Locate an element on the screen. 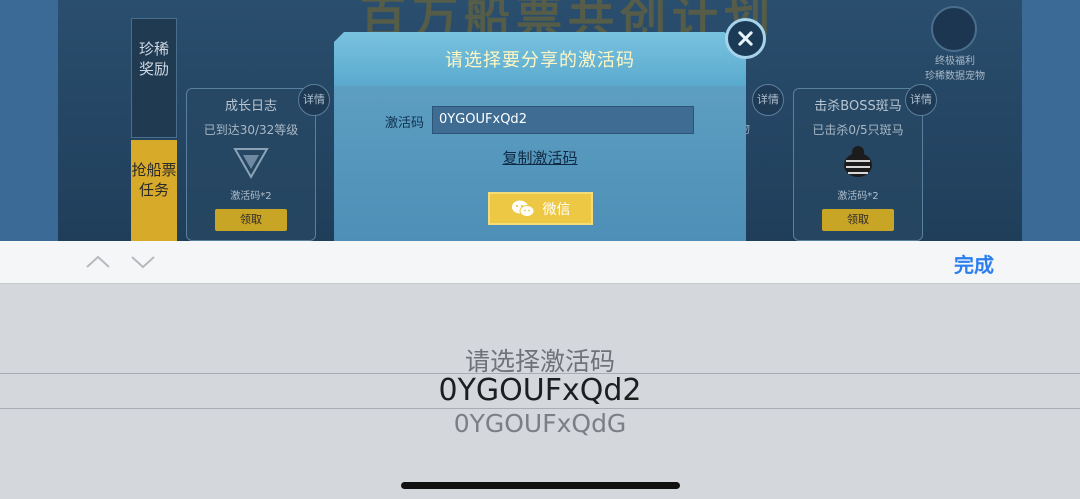 The image size is (1080, 499). task-card-growth-log: 成长日志 已到达30/32等级 激活码*2 领取 is located at coordinates (251, 164).